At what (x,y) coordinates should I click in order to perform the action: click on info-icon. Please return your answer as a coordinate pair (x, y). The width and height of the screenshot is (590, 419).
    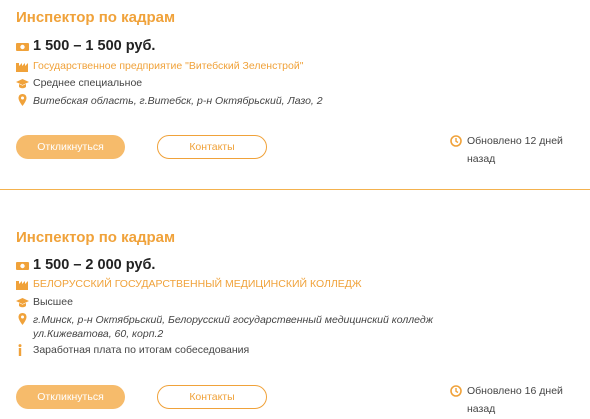
    Looking at the image, I should click on (22, 350).